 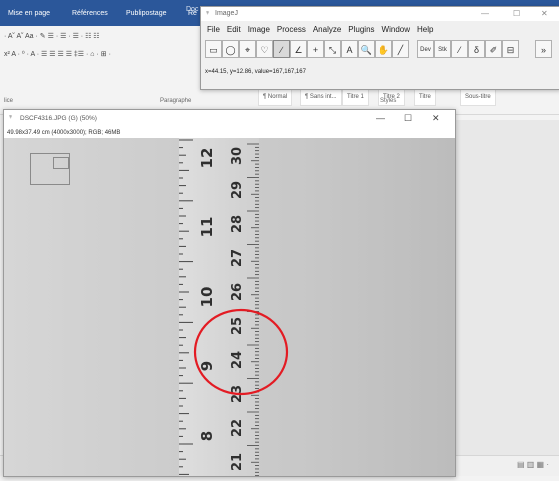 What do you see at coordinates (29, 13) in the screenshot?
I see `tab-mise-en-page: Mise en page` at bounding box center [29, 13].